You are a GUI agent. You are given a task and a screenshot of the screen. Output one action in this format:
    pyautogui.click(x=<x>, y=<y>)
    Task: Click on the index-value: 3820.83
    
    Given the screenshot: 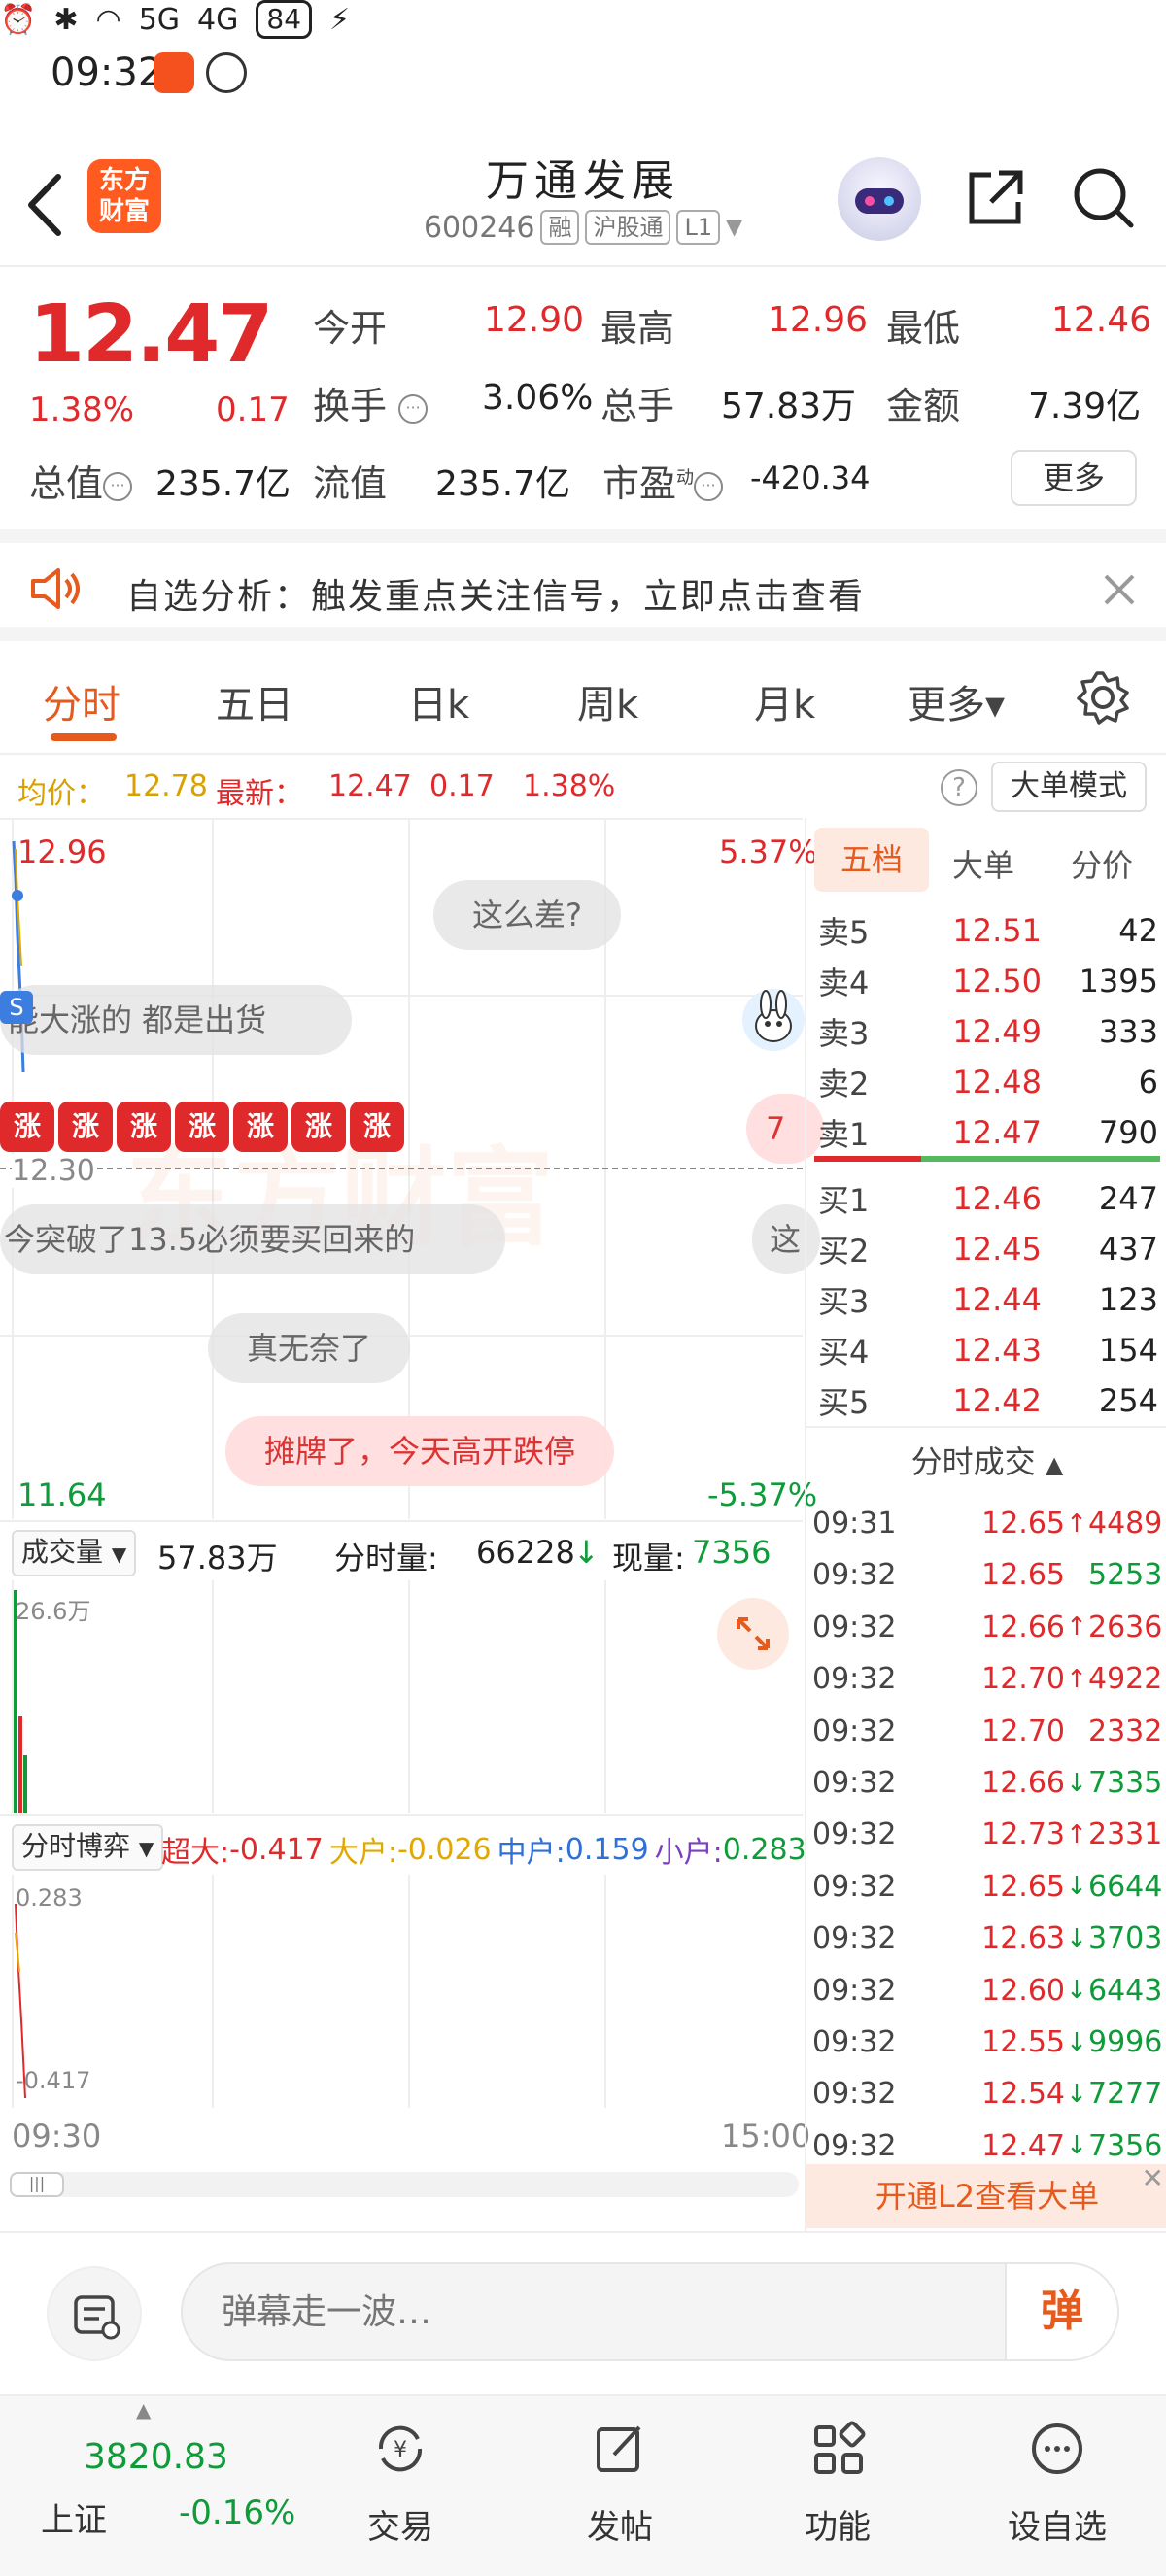 What is the action you would take?
    pyautogui.click(x=156, y=2457)
    